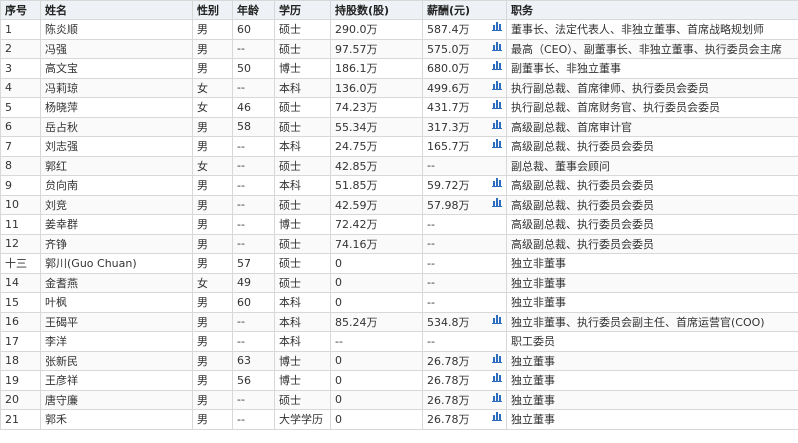  What do you see at coordinates (448, 69) in the screenshot?
I see `cell-salary-text: 680.0万` at bounding box center [448, 69].